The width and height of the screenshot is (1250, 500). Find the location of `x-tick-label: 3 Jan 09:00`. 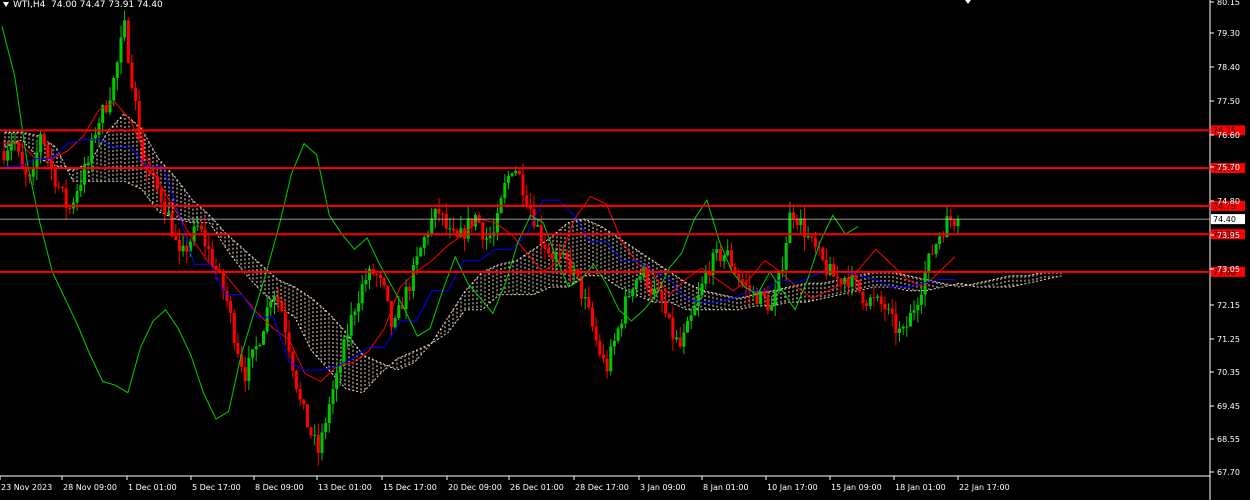

x-tick-label: 3 Jan 09:00 is located at coordinates (663, 487).